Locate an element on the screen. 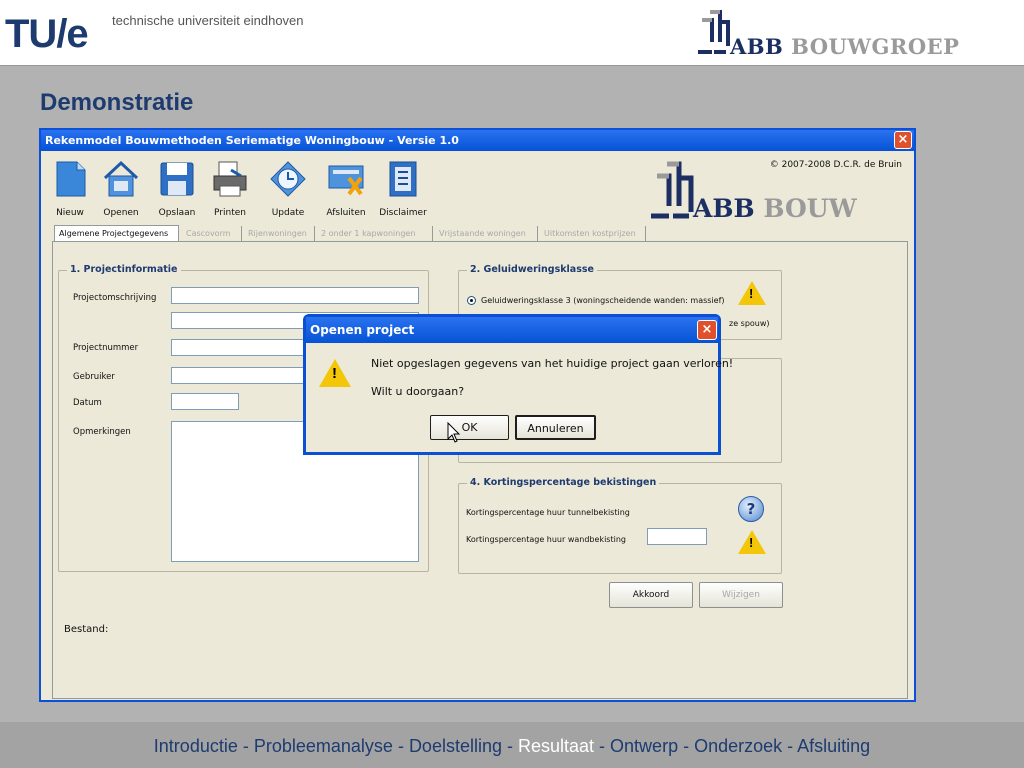 The image size is (1024, 768). toolbar-button-printen: Printen is located at coordinates (230, 194).